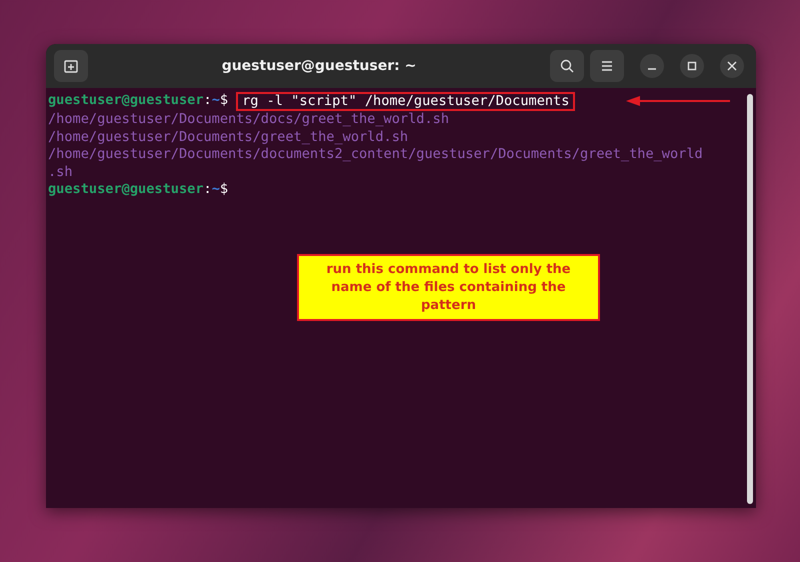  I want to click on close-icon, so click(732, 66).